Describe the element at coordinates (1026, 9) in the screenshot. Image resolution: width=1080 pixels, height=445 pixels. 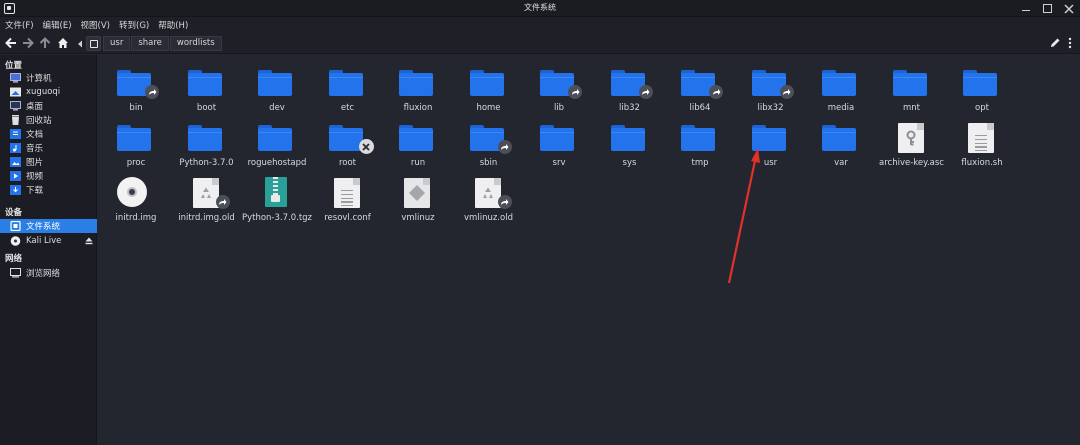
I see `minimize-button` at that location.